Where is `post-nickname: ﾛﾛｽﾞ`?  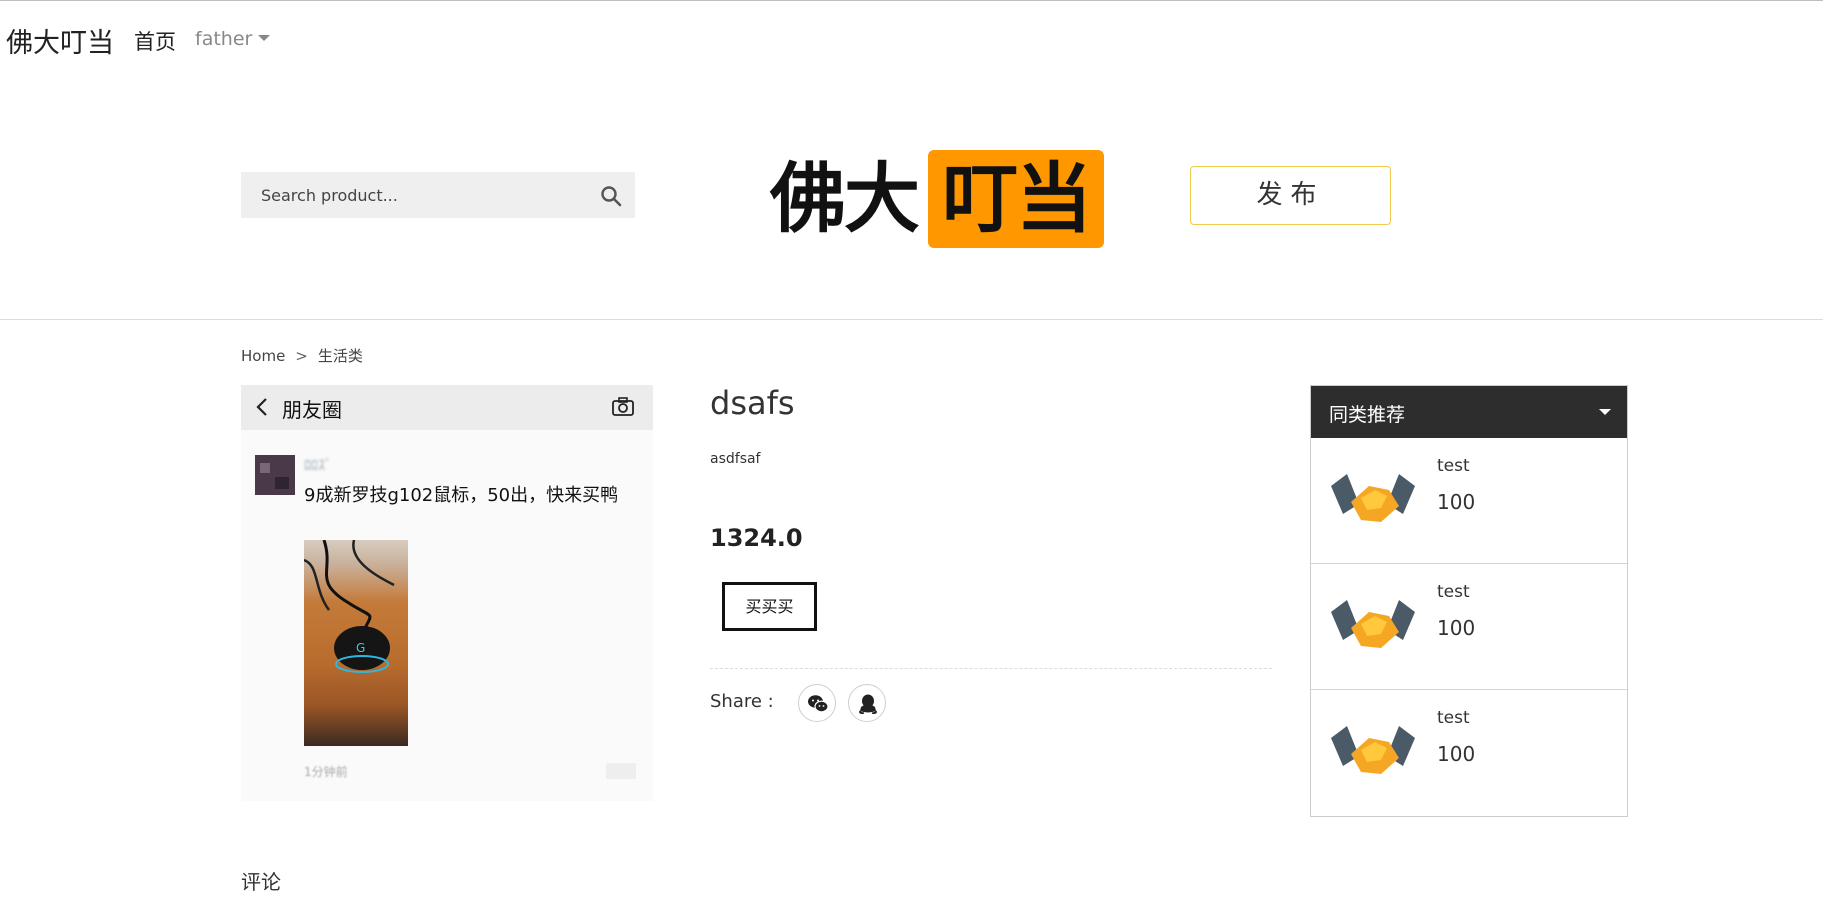 post-nickname: ﾛﾛｽﾞ is located at coordinates (318, 466).